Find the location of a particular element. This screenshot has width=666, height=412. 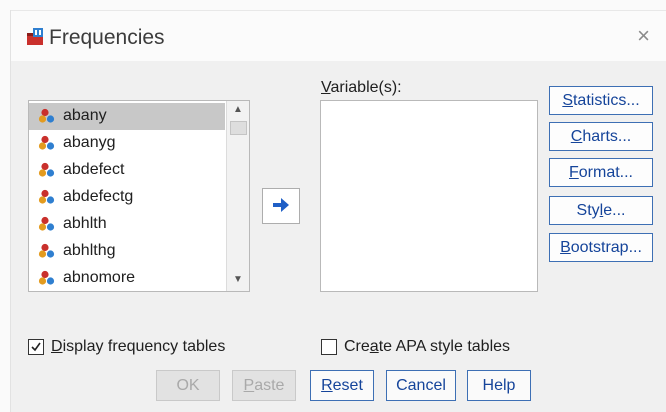

list-item: abdefect is located at coordinates (127, 170).